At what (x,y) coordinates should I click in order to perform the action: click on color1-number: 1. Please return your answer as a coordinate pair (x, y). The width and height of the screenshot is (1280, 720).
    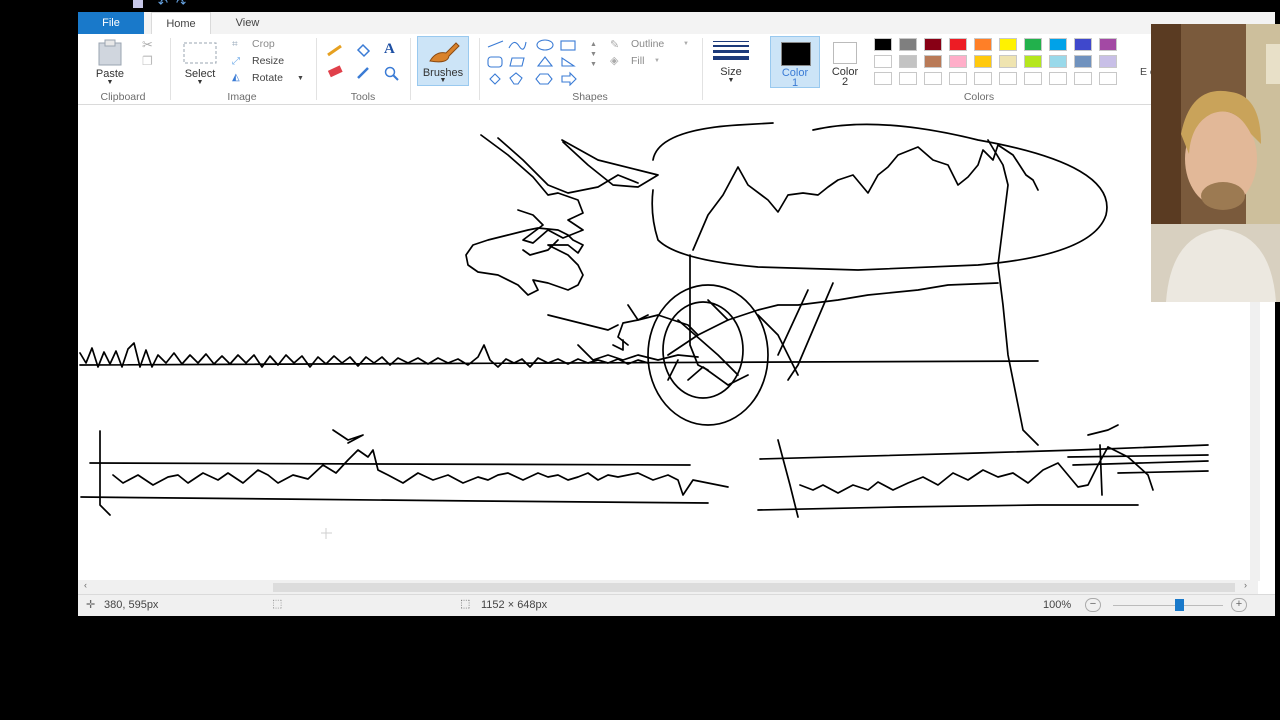
    Looking at the image, I should click on (795, 83).